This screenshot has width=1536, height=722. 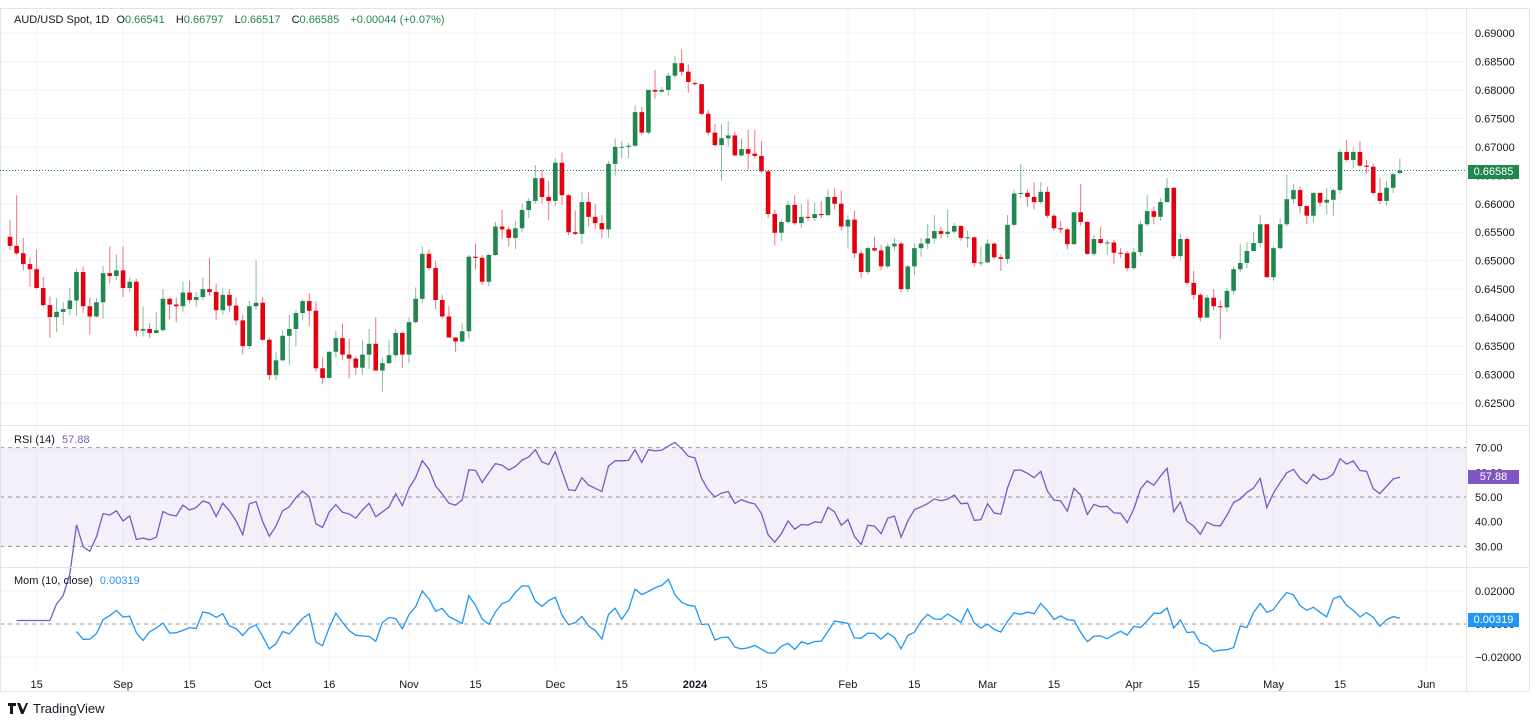 What do you see at coordinates (1489, 498) in the screenshot?
I see `rsi-tick-label: 50.00` at bounding box center [1489, 498].